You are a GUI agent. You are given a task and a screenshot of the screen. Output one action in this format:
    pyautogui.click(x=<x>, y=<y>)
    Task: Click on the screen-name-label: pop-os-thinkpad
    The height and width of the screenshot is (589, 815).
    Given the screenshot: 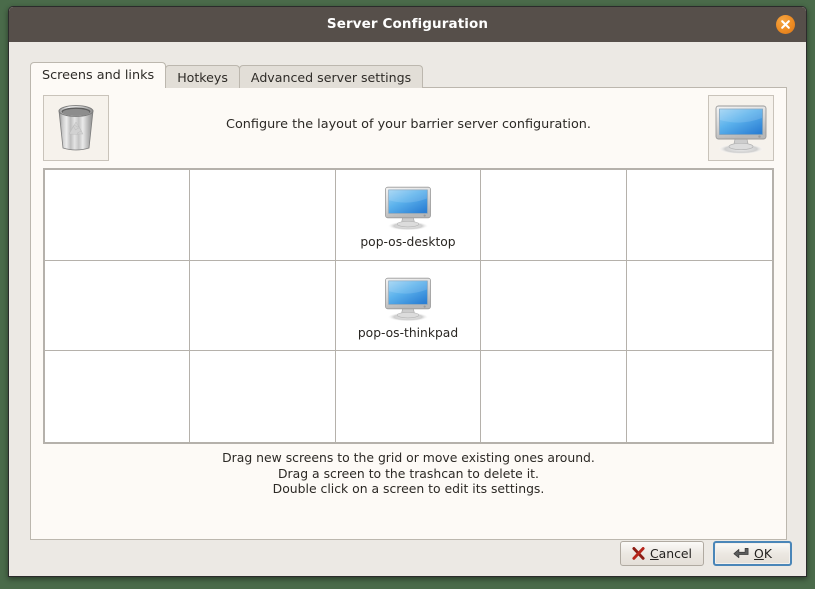 What is the action you would take?
    pyautogui.click(x=408, y=332)
    